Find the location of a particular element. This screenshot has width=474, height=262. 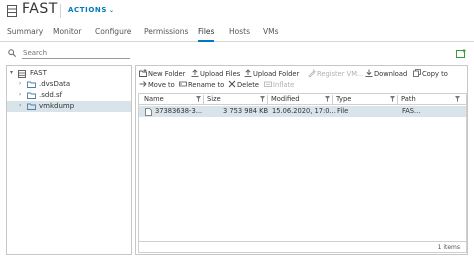

actions-menu-button: ACTIONS ⌄ is located at coordinates (91, 10).